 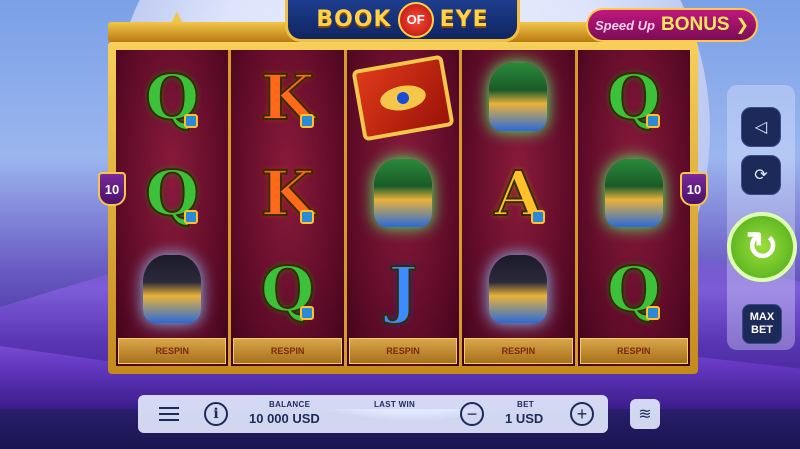 What do you see at coordinates (625, 25) in the screenshot?
I see `speed-up-label: Speed Up` at bounding box center [625, 25].